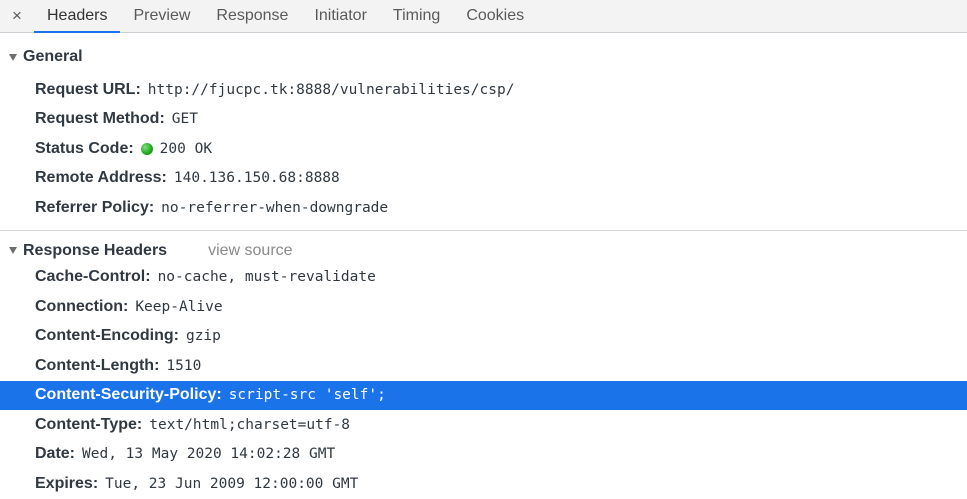  What do you see at coordinates (483, 366) in the screenshot?
I see `header-row-content-length: Content-Length: 1510` at bounding box center [483, 366].